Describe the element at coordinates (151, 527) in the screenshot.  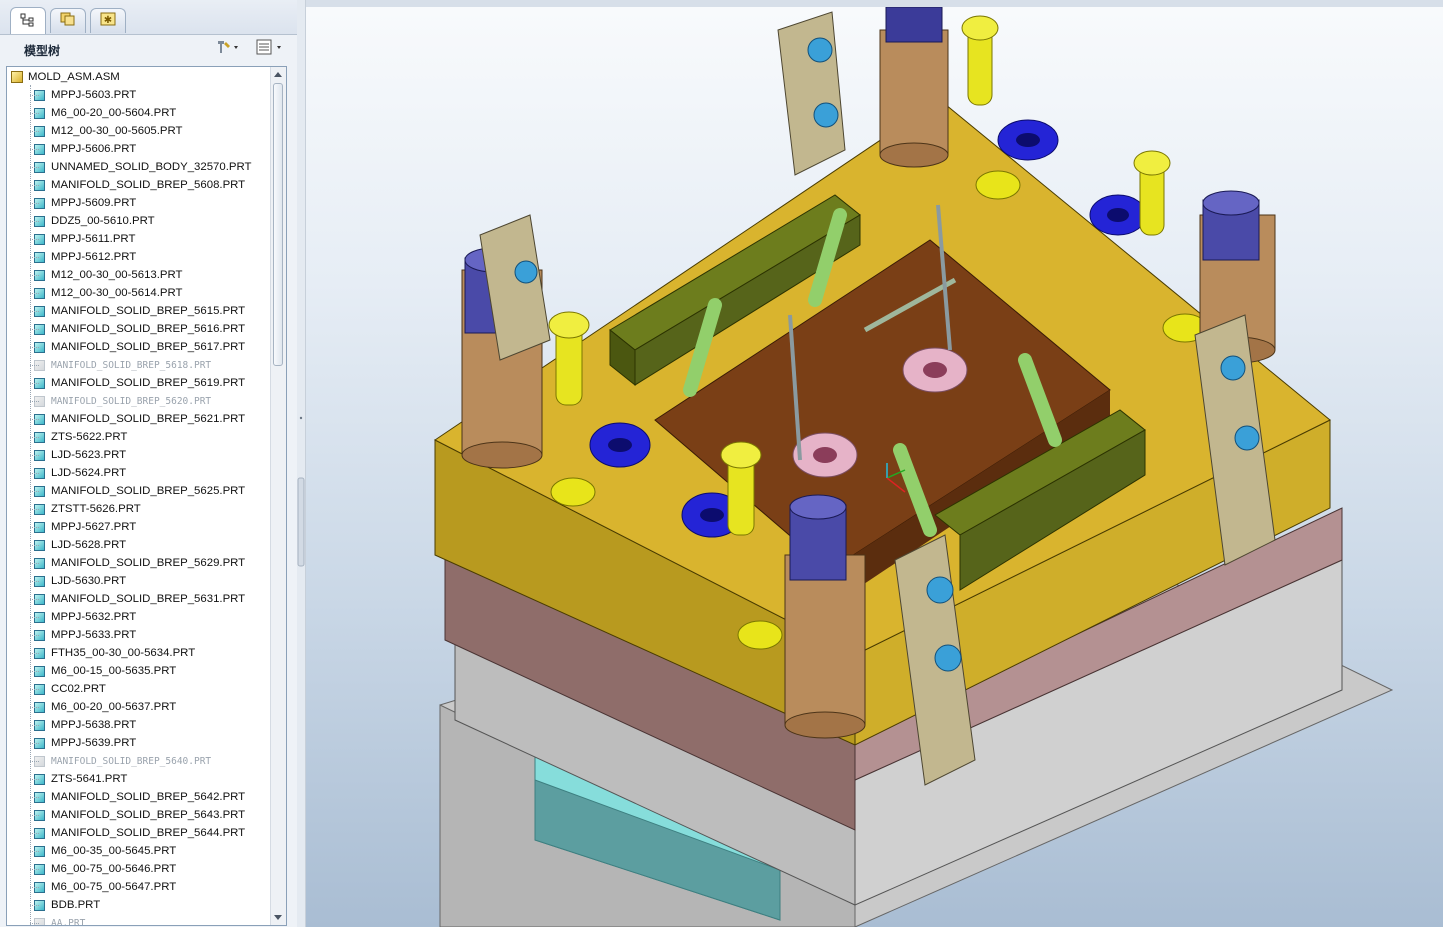
I see `tree-item: MPPJ-5627.PRT` at that location.